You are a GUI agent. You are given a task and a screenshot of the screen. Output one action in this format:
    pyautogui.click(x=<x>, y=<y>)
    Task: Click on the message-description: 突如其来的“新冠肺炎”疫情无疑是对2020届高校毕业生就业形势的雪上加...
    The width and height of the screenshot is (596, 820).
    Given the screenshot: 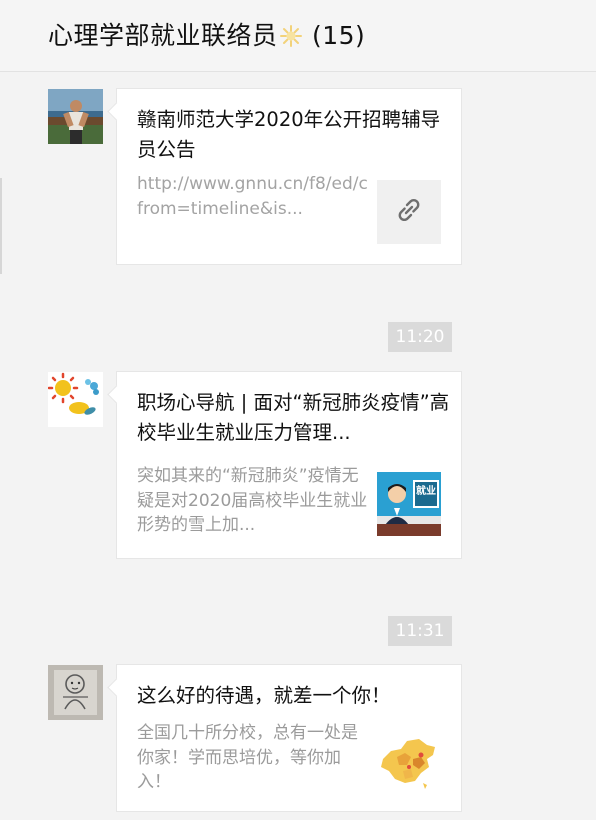 What is the action you would take?
    pyautogui.click(x=252, y=500)
    